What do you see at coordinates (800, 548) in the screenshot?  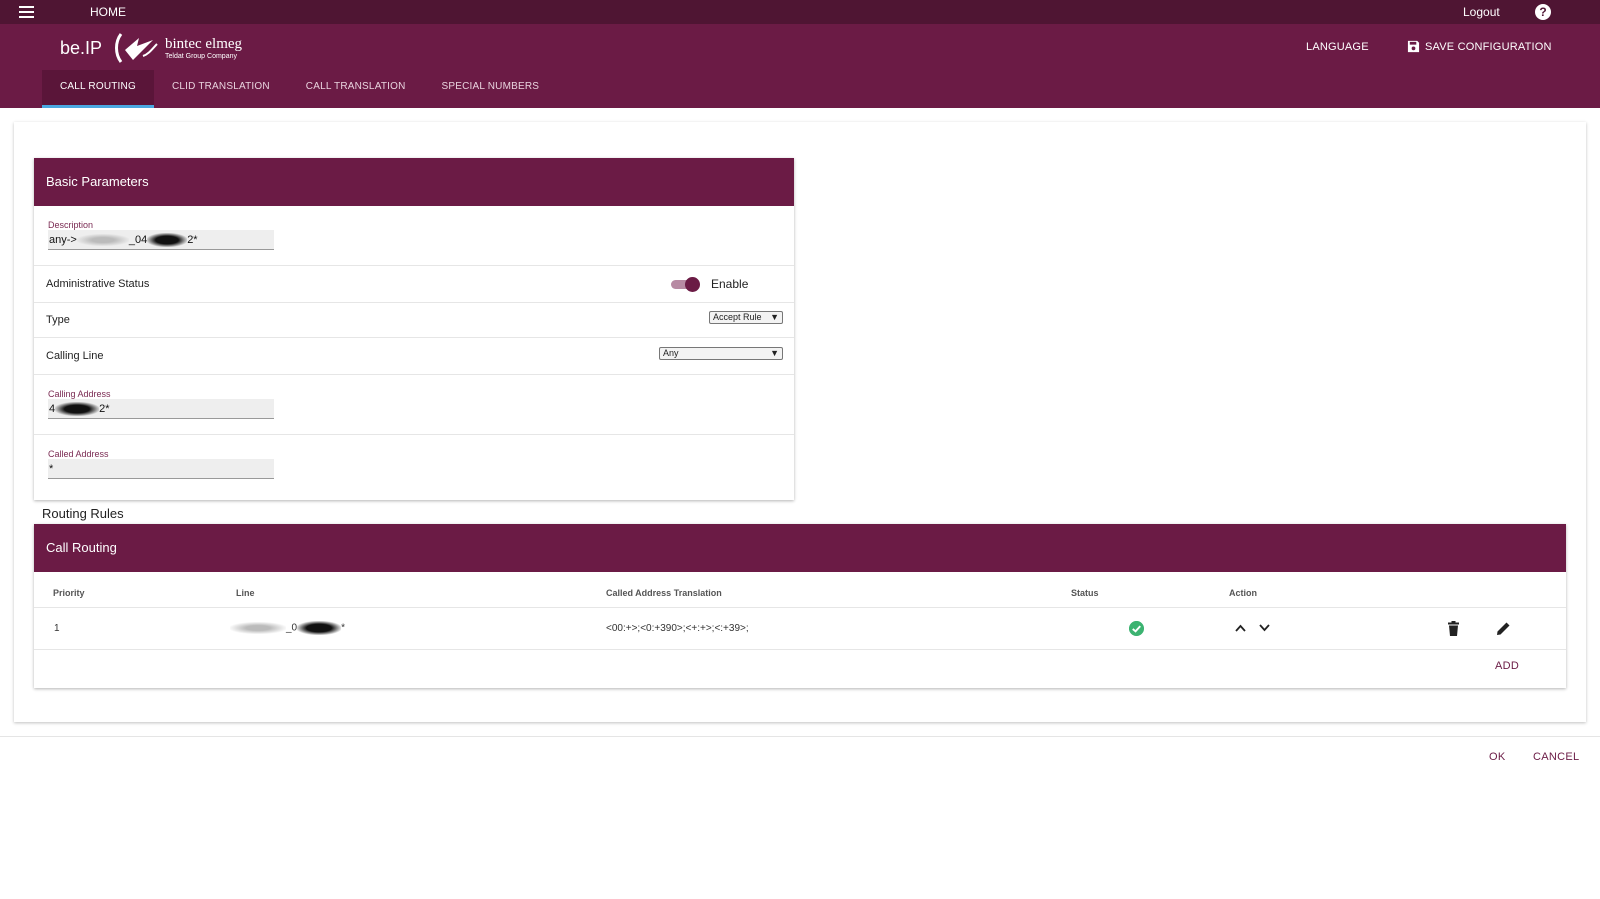 I see `call-routing-title: Call Routing` at bounding box center [800, 548].